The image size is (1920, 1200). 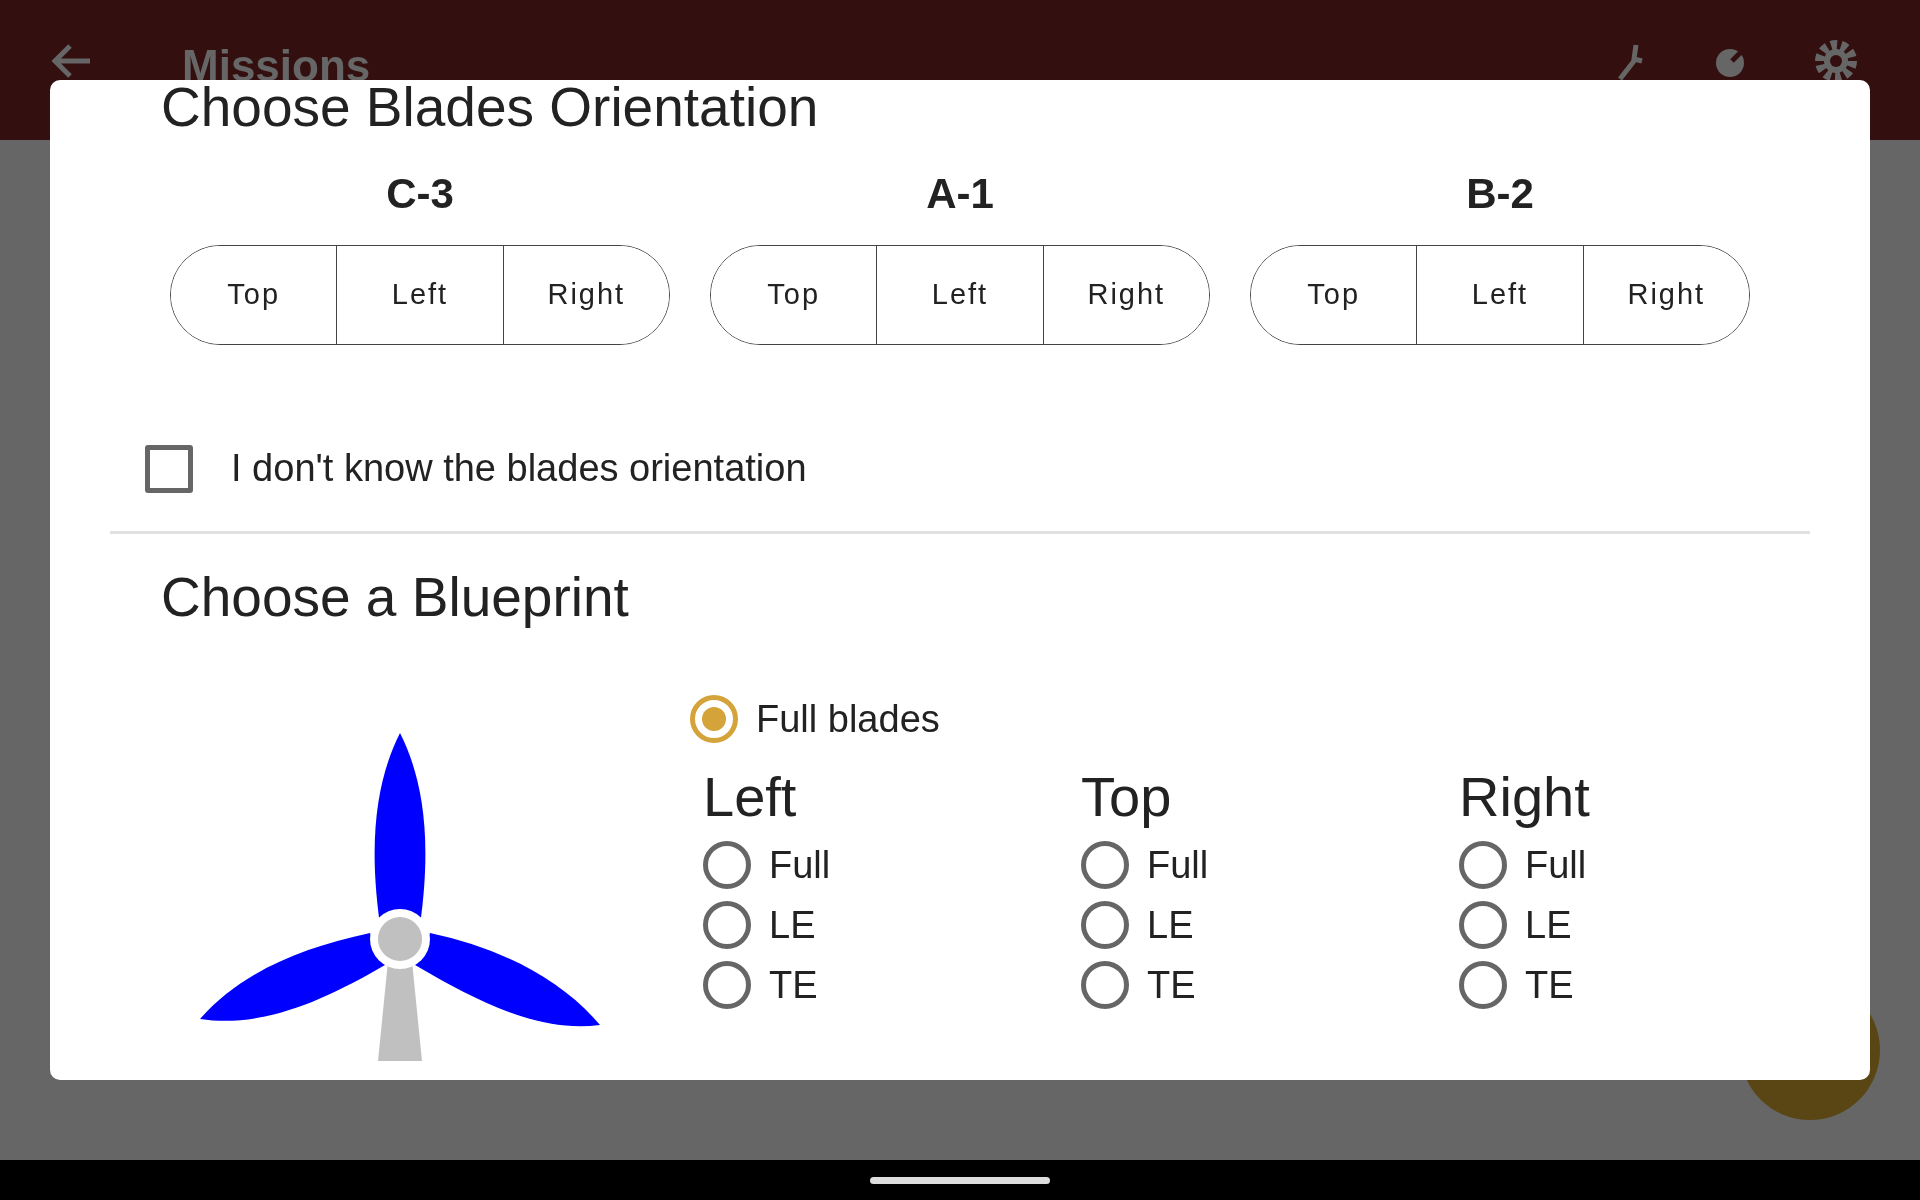 What do you see at coordinates (1500, 194) in the screenshot?
I see `blade-name: B-2` at bounding box center [1500, 194].